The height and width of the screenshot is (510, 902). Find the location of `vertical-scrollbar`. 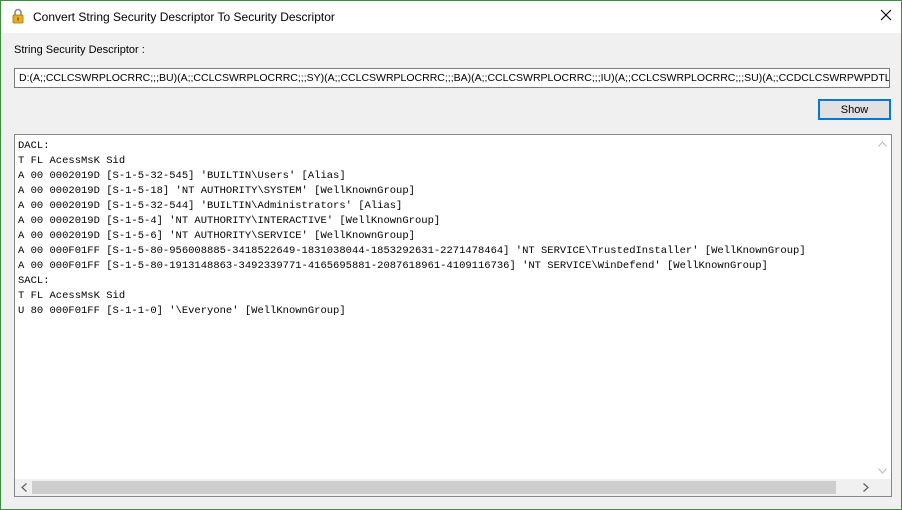

vertical-scrollbar is located at coordinates (882, 307).